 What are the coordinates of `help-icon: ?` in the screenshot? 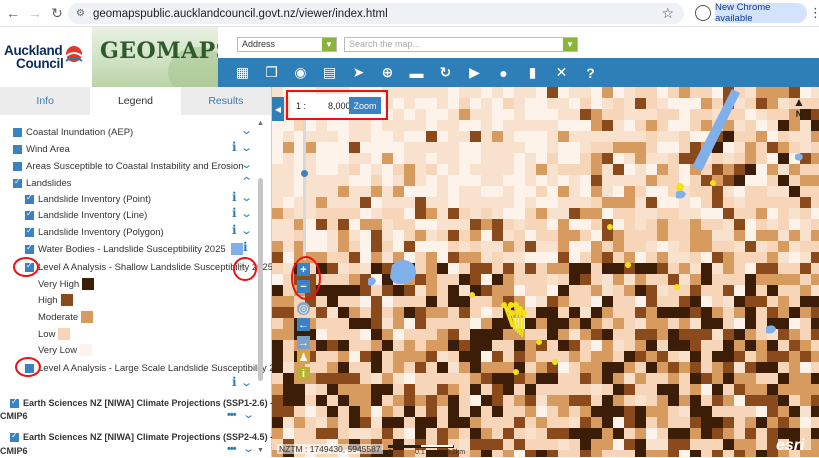 It's located at (590, 72).